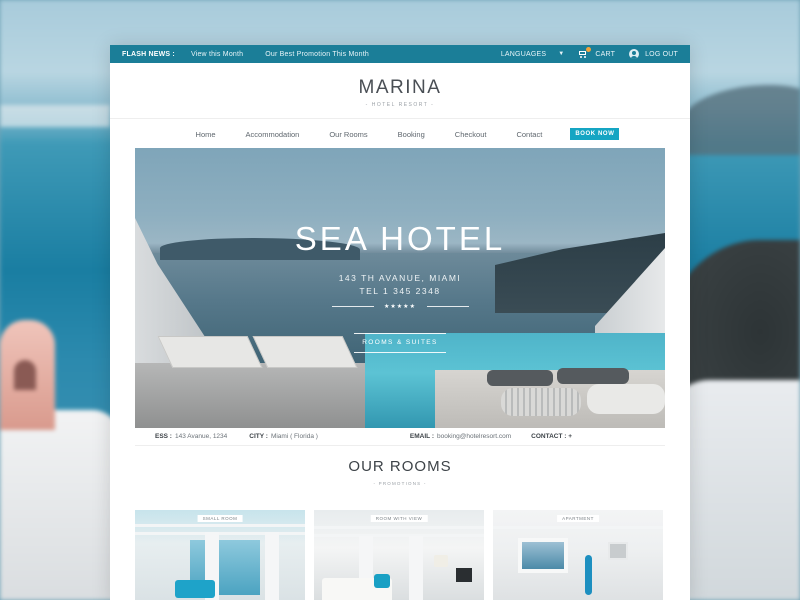 This screenshot has width=800, height=600. What do you see at coordinates (471, 134) in the screenshot?
I see `nav-checkout: Checkout` at bounding box center [471, 134].